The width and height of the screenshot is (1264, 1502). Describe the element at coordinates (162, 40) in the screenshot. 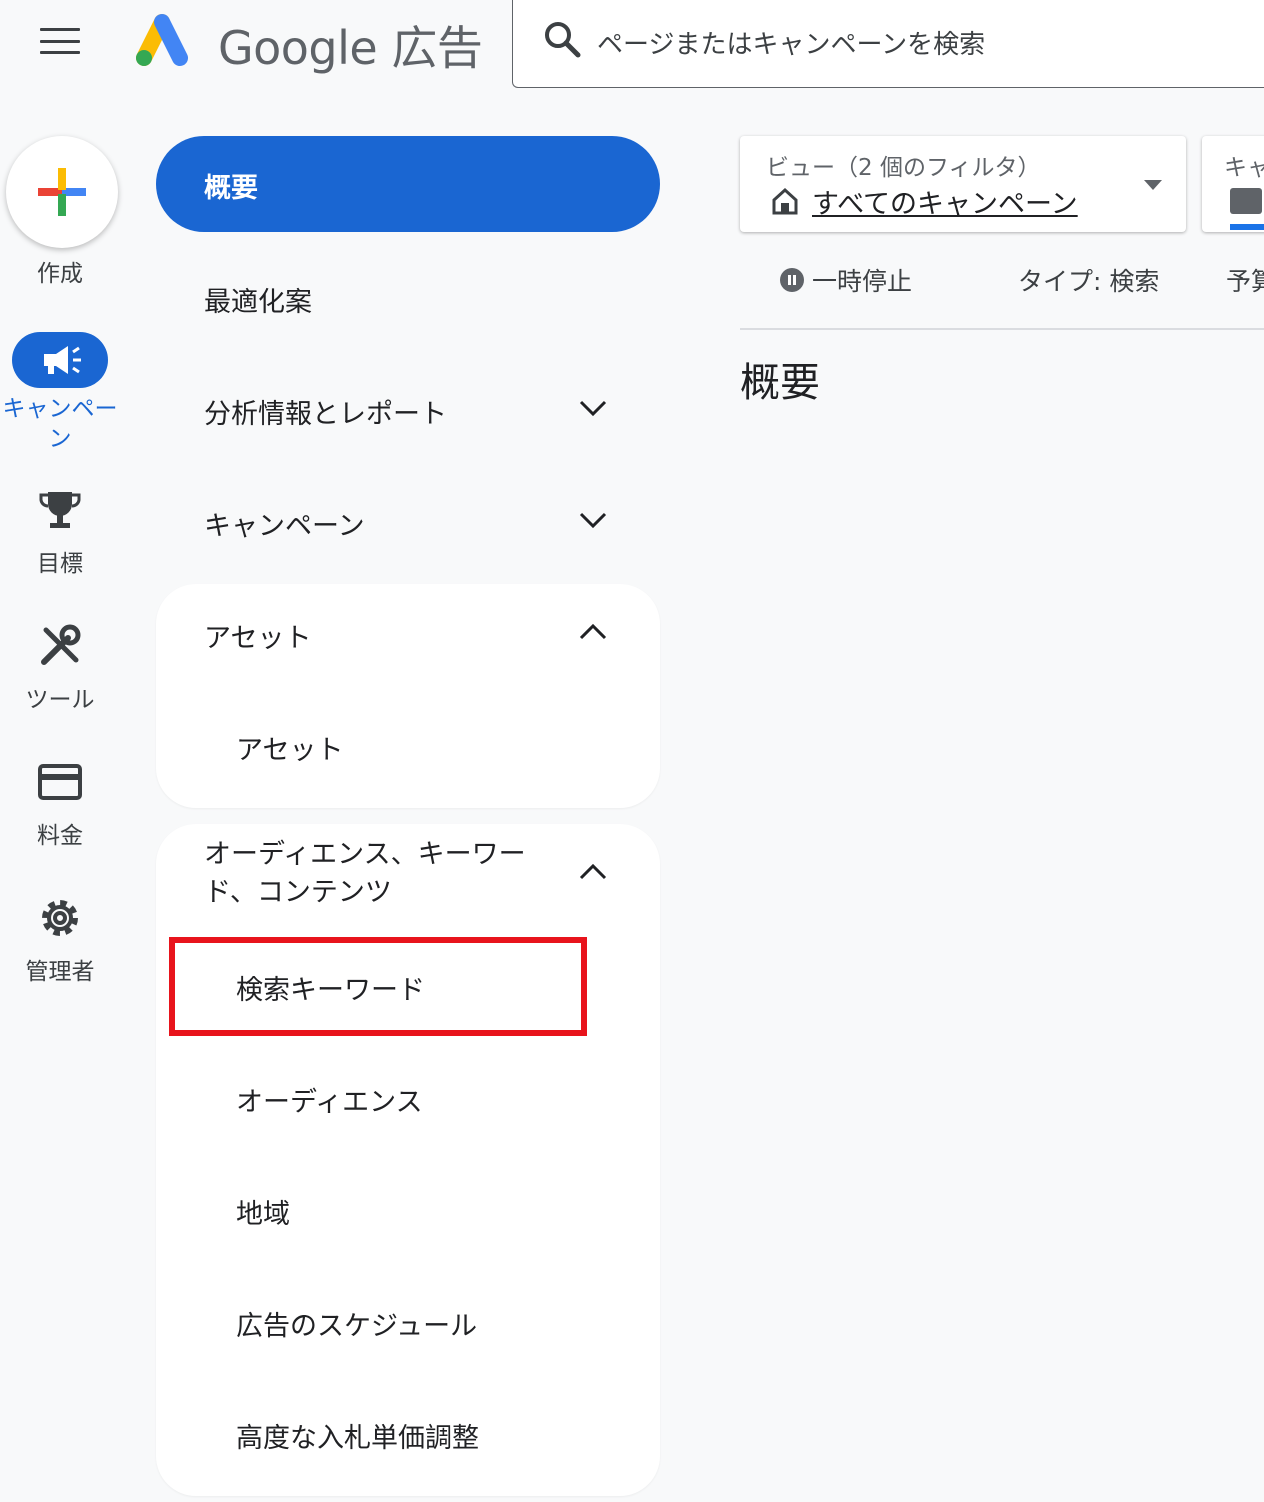

I see `google-ads-logo-icon` at that location.